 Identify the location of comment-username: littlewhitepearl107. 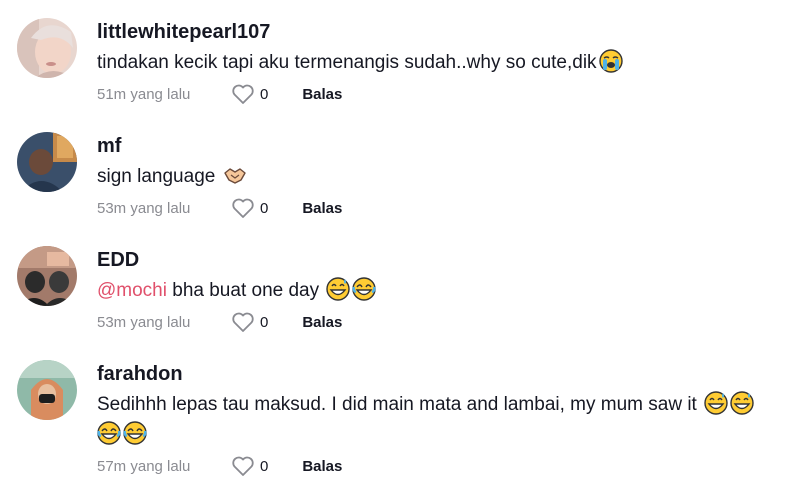
(440, 32).